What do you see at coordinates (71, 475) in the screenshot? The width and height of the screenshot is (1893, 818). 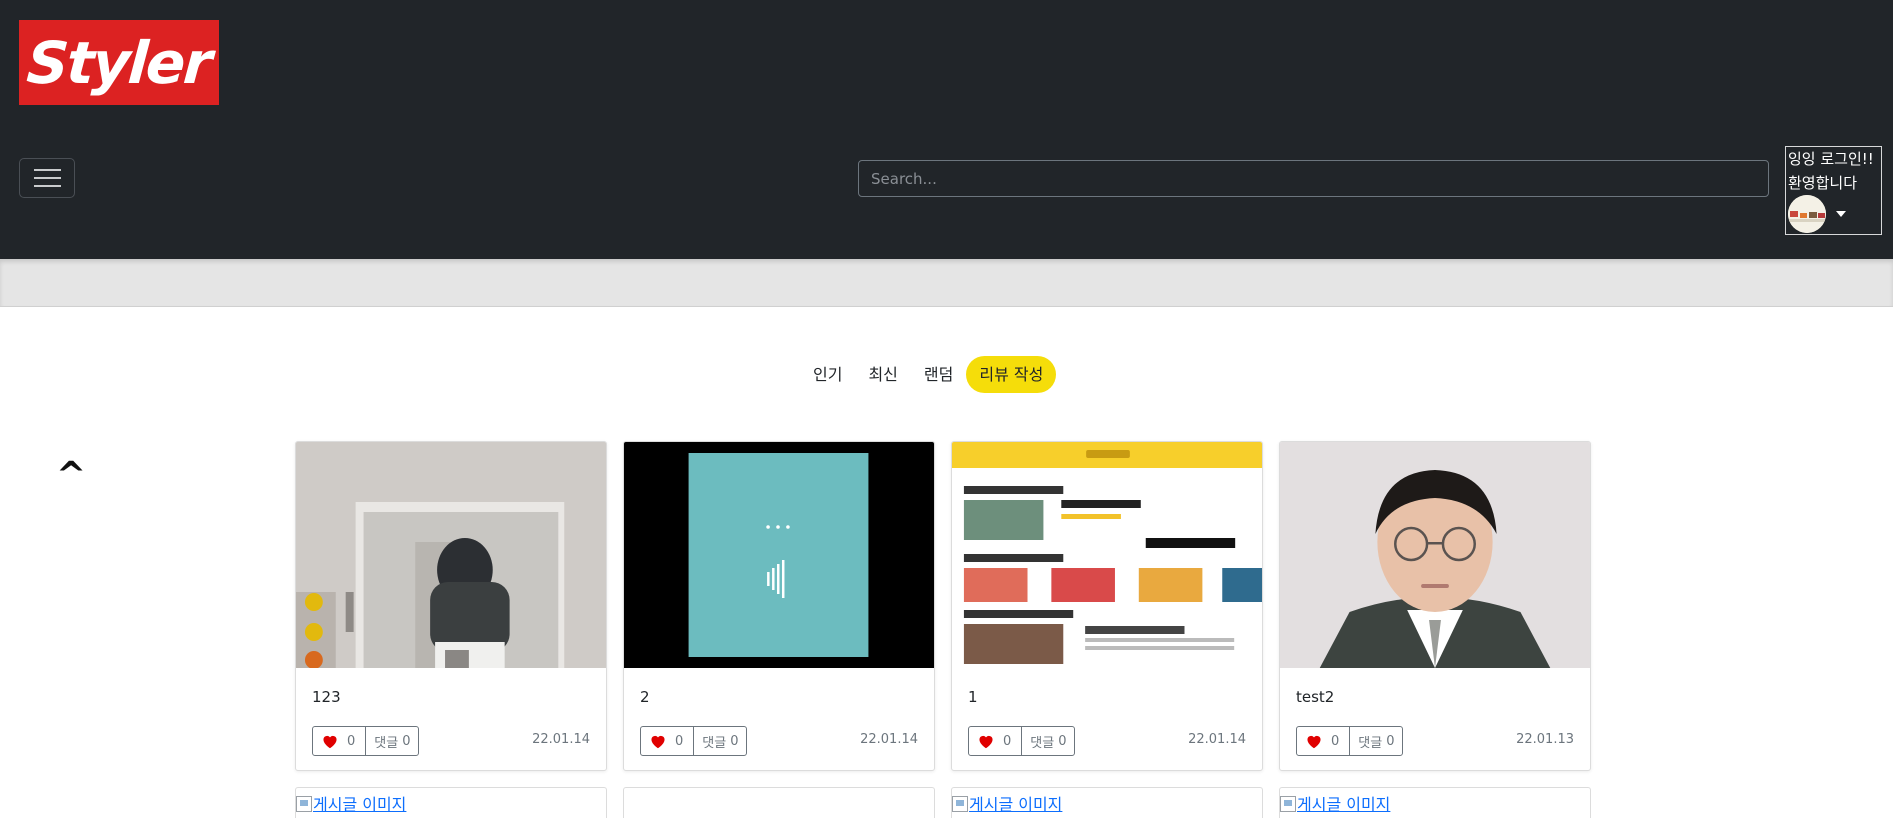 I see `scroll-top-button: ^` at bounding box center [71, 475].